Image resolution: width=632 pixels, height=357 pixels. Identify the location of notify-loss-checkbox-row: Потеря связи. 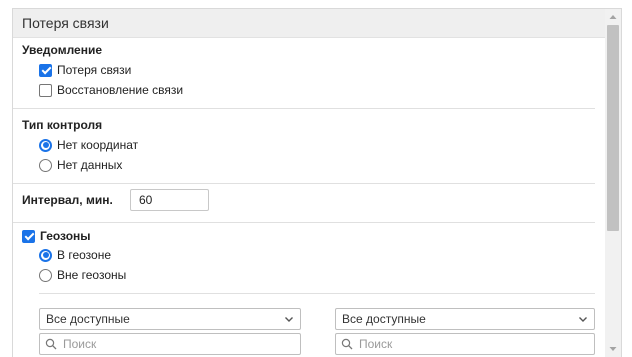
(85, 70).